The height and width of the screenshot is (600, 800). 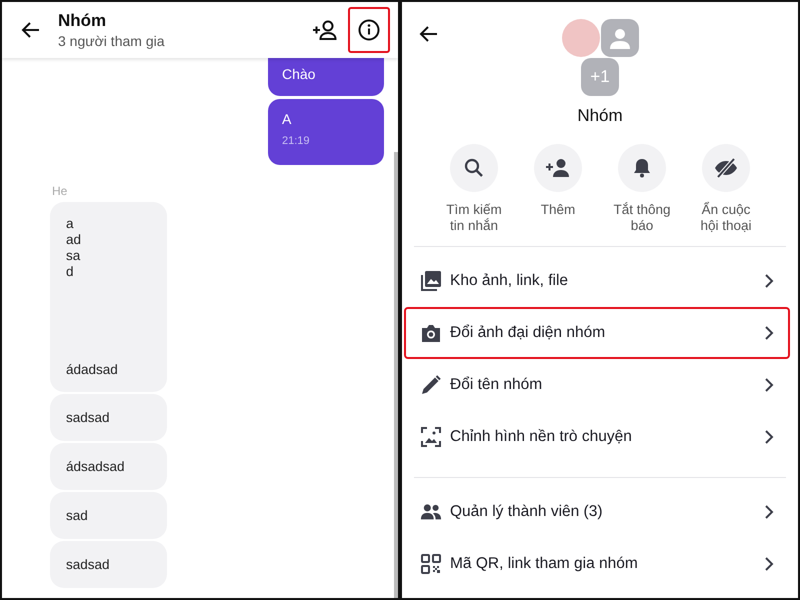 I want to click on message-text: A, so click(x=287, y=119).